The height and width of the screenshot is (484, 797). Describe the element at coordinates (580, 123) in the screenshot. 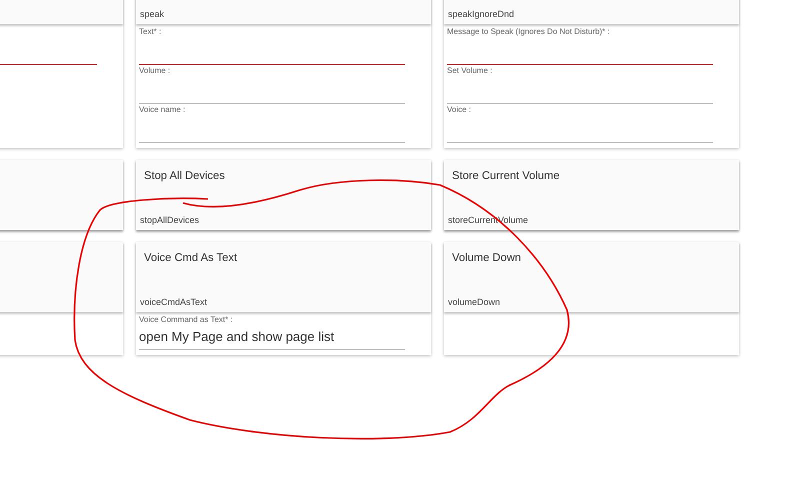

I see `input-field: Voice :` at that location.